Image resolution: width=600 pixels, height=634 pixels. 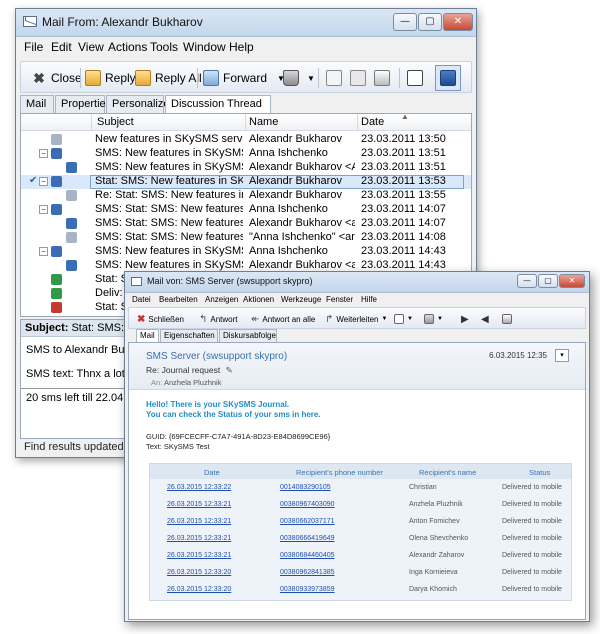 What do you see at coordinates (307, 521) in the screenshot?
I see `cell-phone: 00380662037171` at bounding box center [307, 521].